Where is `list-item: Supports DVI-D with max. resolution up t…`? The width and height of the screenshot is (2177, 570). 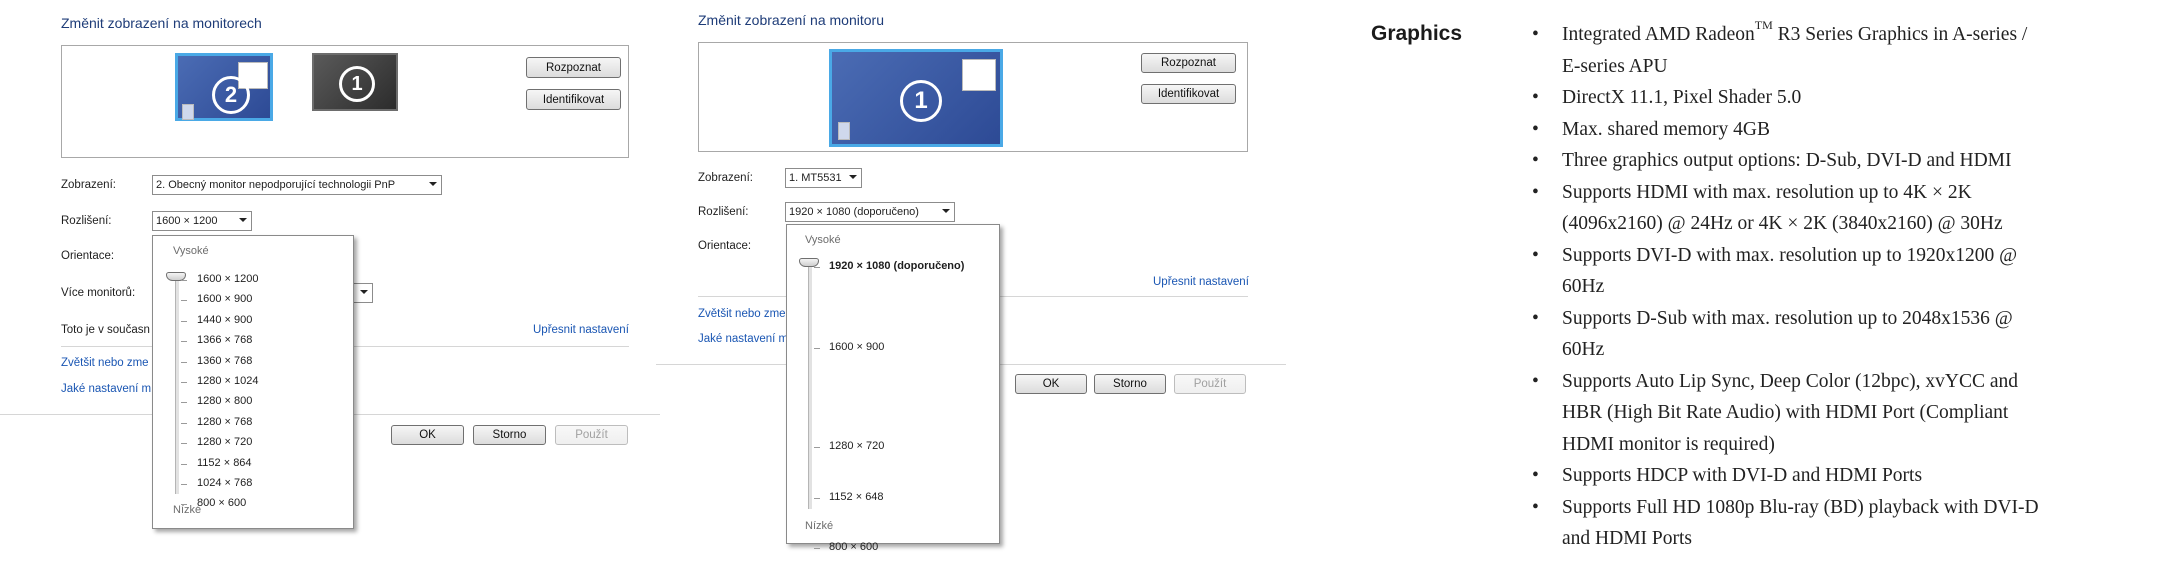
list-item: Supports DVI-D with max. resolution up t… is located at coordinates (1842, 271).